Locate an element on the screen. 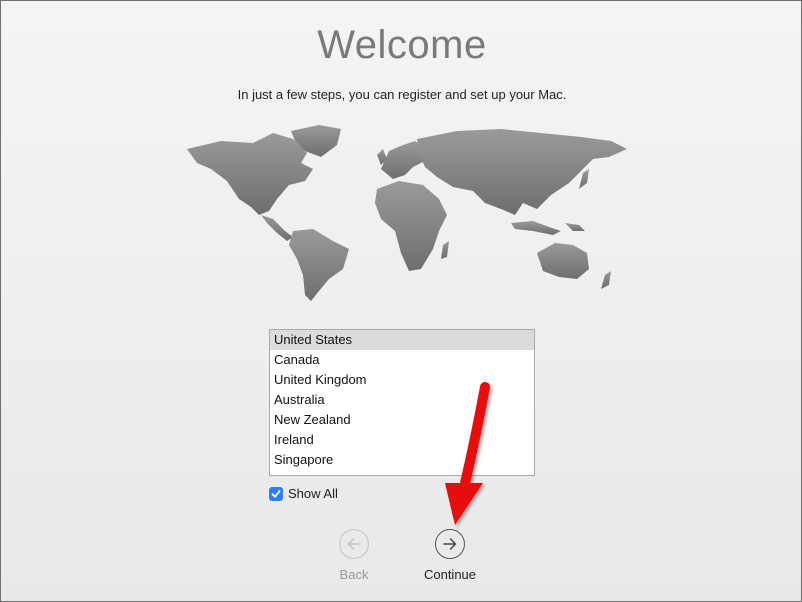 The image size is (802, 602). checkmark-icon is located at coordinates (276, 493).